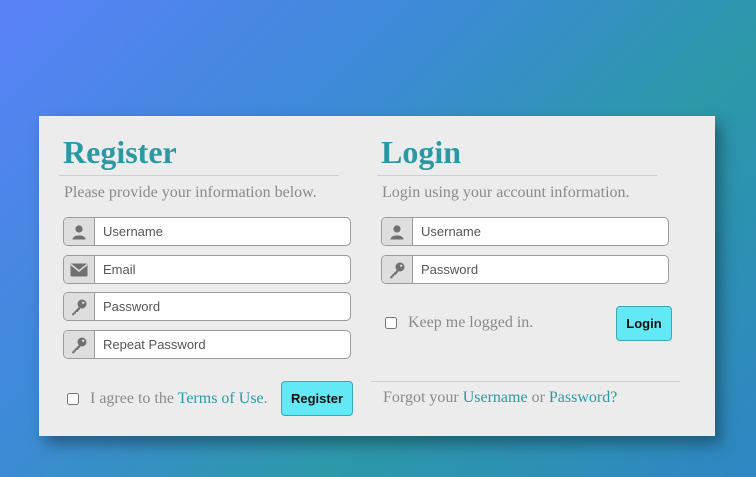 Image resolution: width=756 pixels, height=477 pixels. Describe the element at coordinates (391, 323) in the screenshot. I see `keep-logged-in-checkbox` at that location.